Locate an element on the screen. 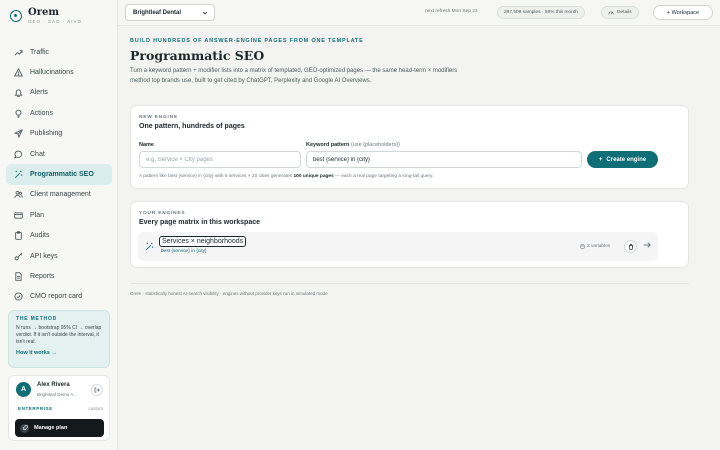 Image resolution: width=720 pixels, height=450 pixels. sidebar-item-label: CMO report card is located at coordinates (56, 297).